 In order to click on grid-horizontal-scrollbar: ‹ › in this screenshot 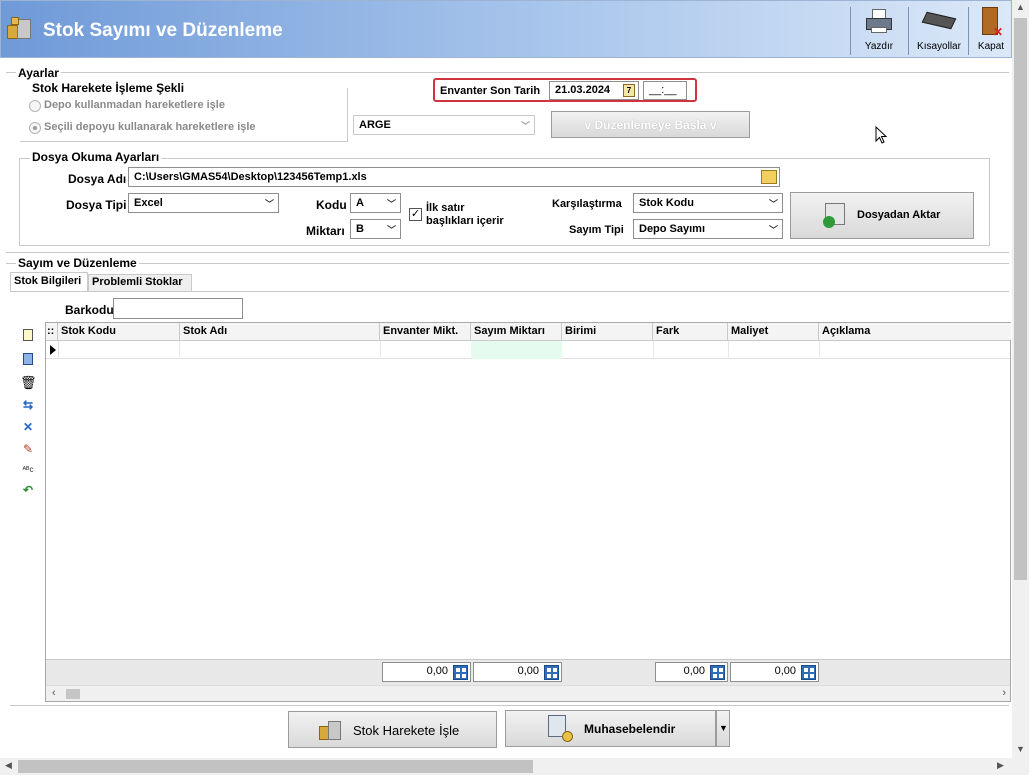, I will do `click(528, 693)`.